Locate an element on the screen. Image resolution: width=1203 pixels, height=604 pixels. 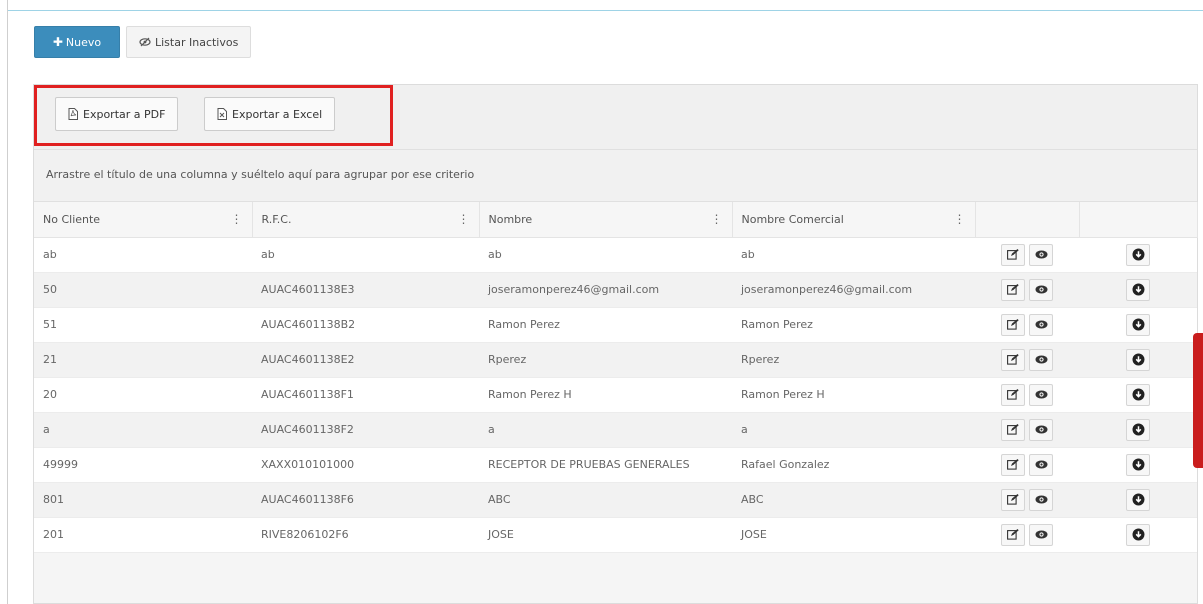
cell-no-cliente: a is located at coordinates (143, 430).